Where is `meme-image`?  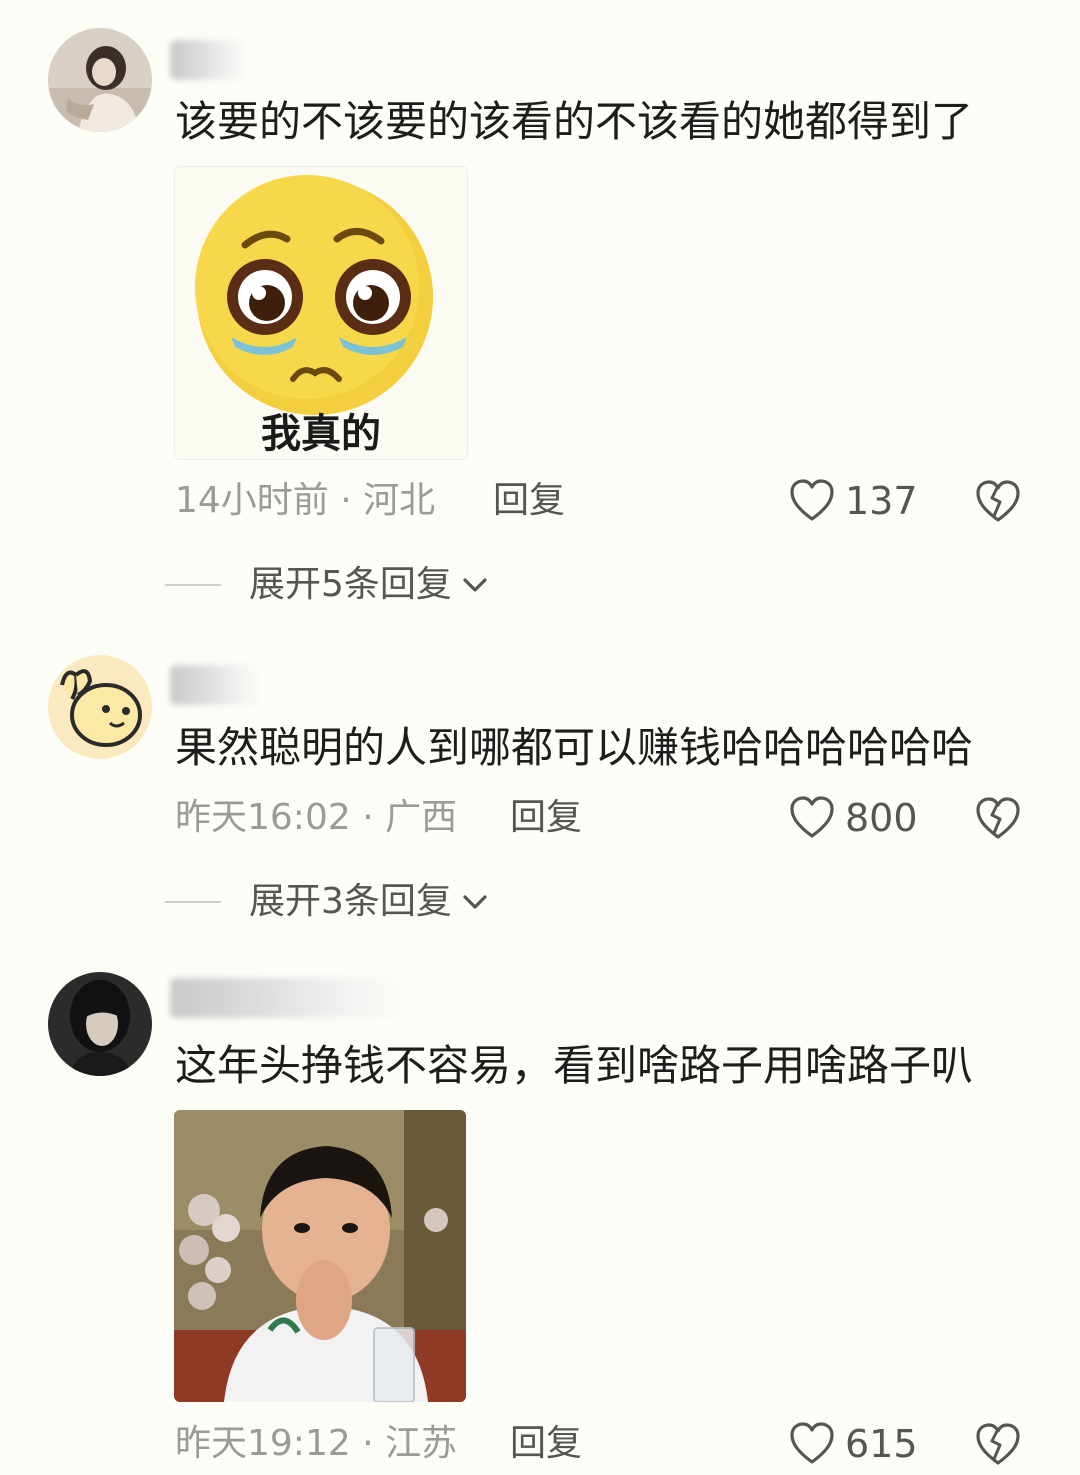
meme-image is located at coordinates (320, 1256).